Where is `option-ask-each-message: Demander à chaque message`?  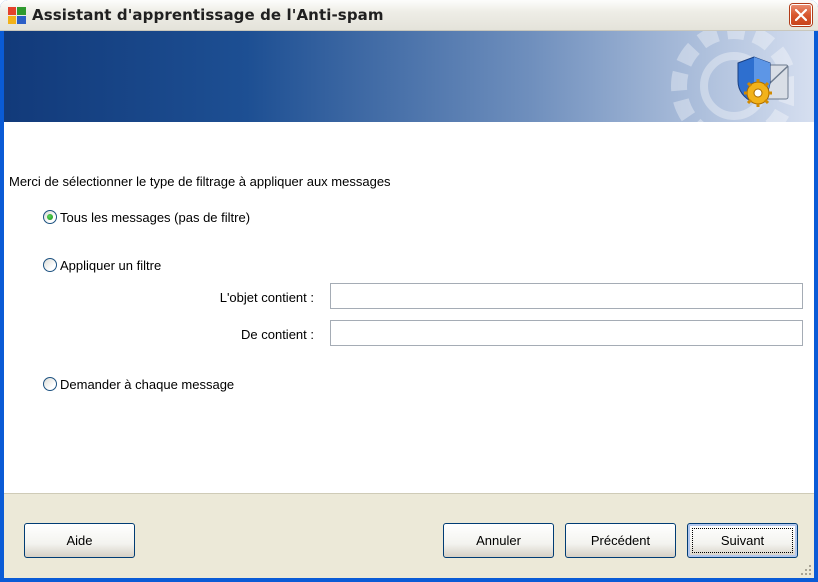
option-ask-each-message: Demander à chaque message is located at coordinates (138, 384).